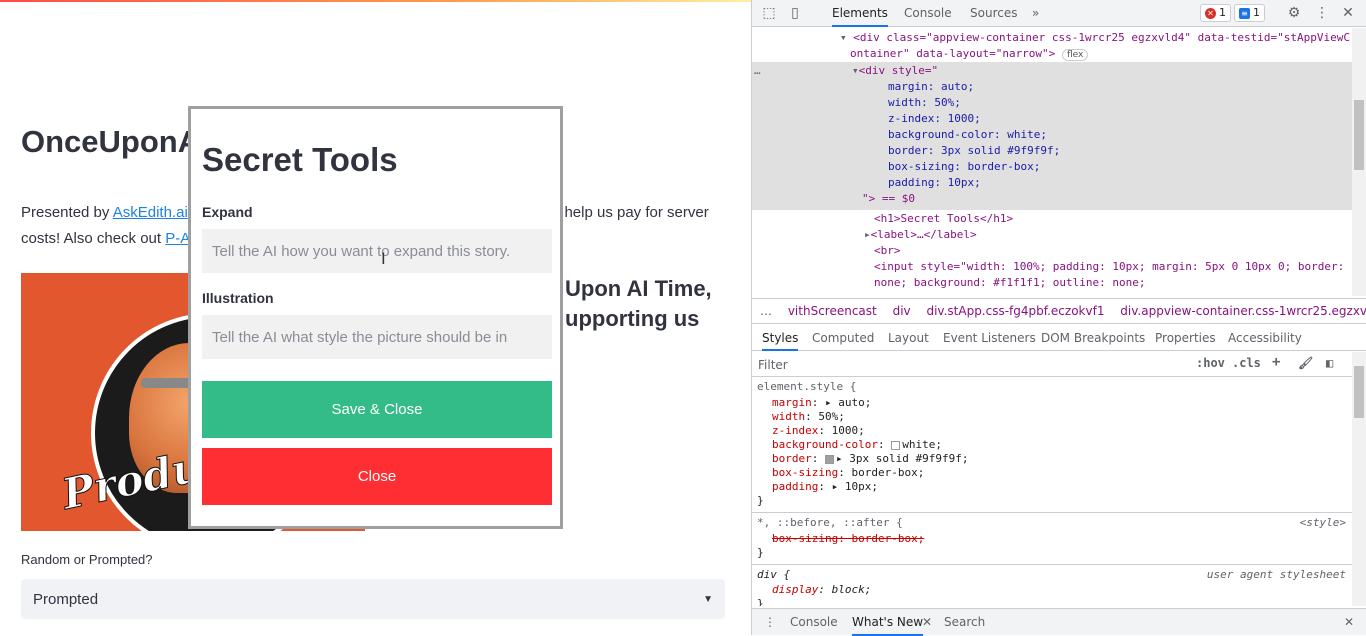 The width and height of the screenshot is (1366, 636). Describe the element at coordinates (1210, 363) in the screenshot. I see `hover-state-toggle: :hov` at that location.